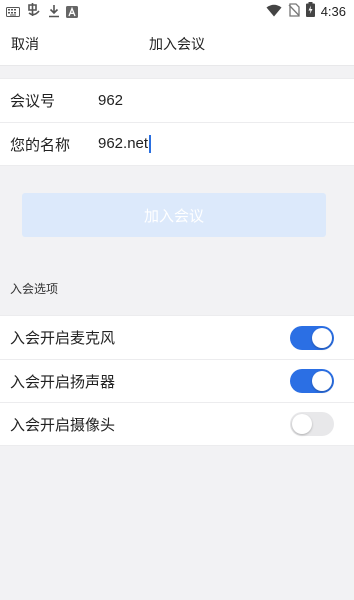 This screenshot has width=354, height=600. I want to click on display-name-row: 您的名称 962.net, so click(177, 143).